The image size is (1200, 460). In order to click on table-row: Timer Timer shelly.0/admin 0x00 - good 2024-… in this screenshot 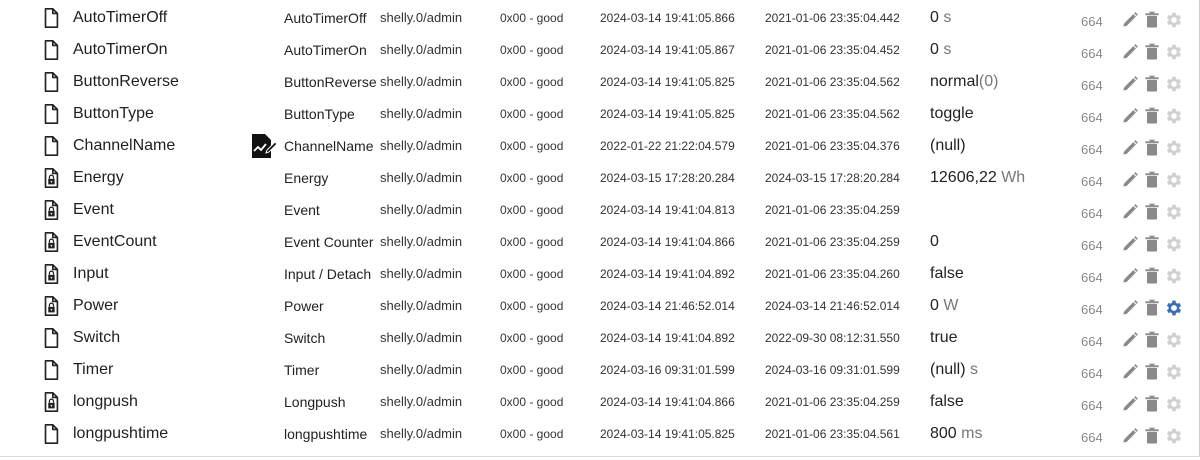, I will do `click(596, 370)`.